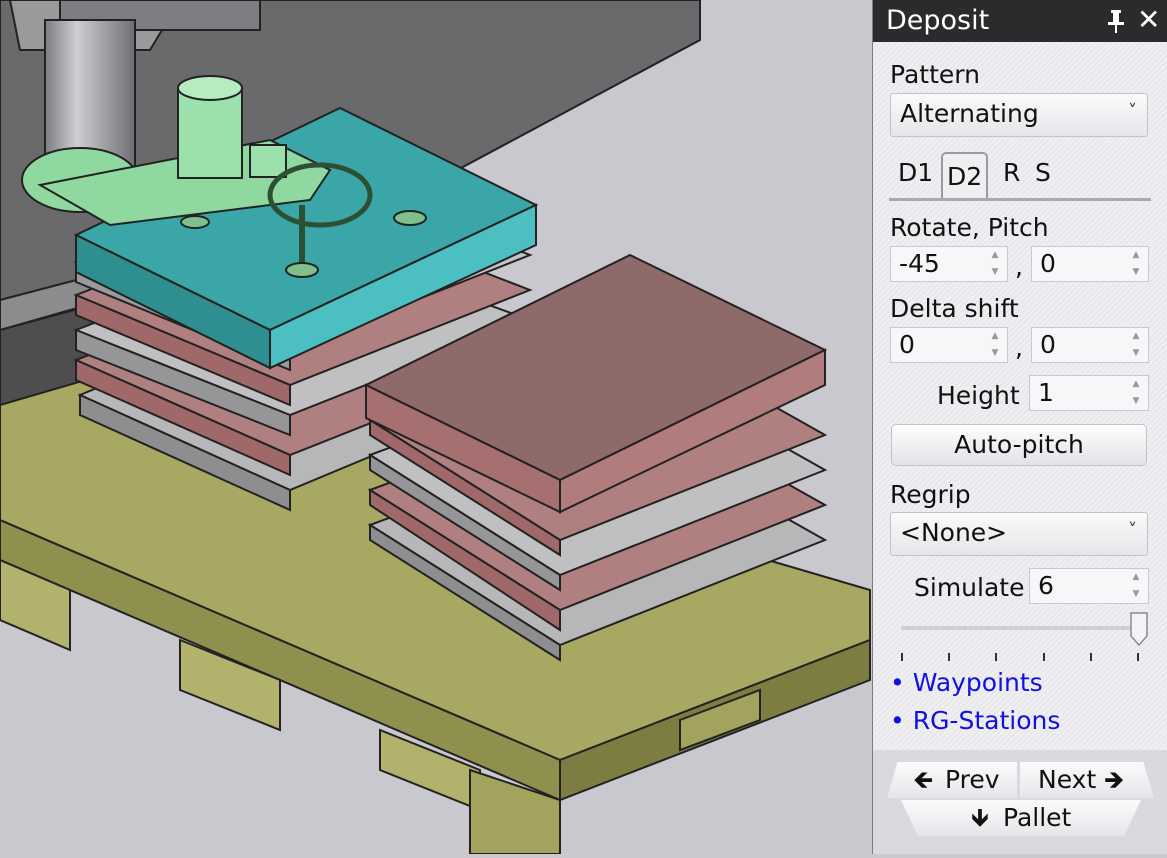  I want to click on simulate-label: Simulate, so click(969, 587).